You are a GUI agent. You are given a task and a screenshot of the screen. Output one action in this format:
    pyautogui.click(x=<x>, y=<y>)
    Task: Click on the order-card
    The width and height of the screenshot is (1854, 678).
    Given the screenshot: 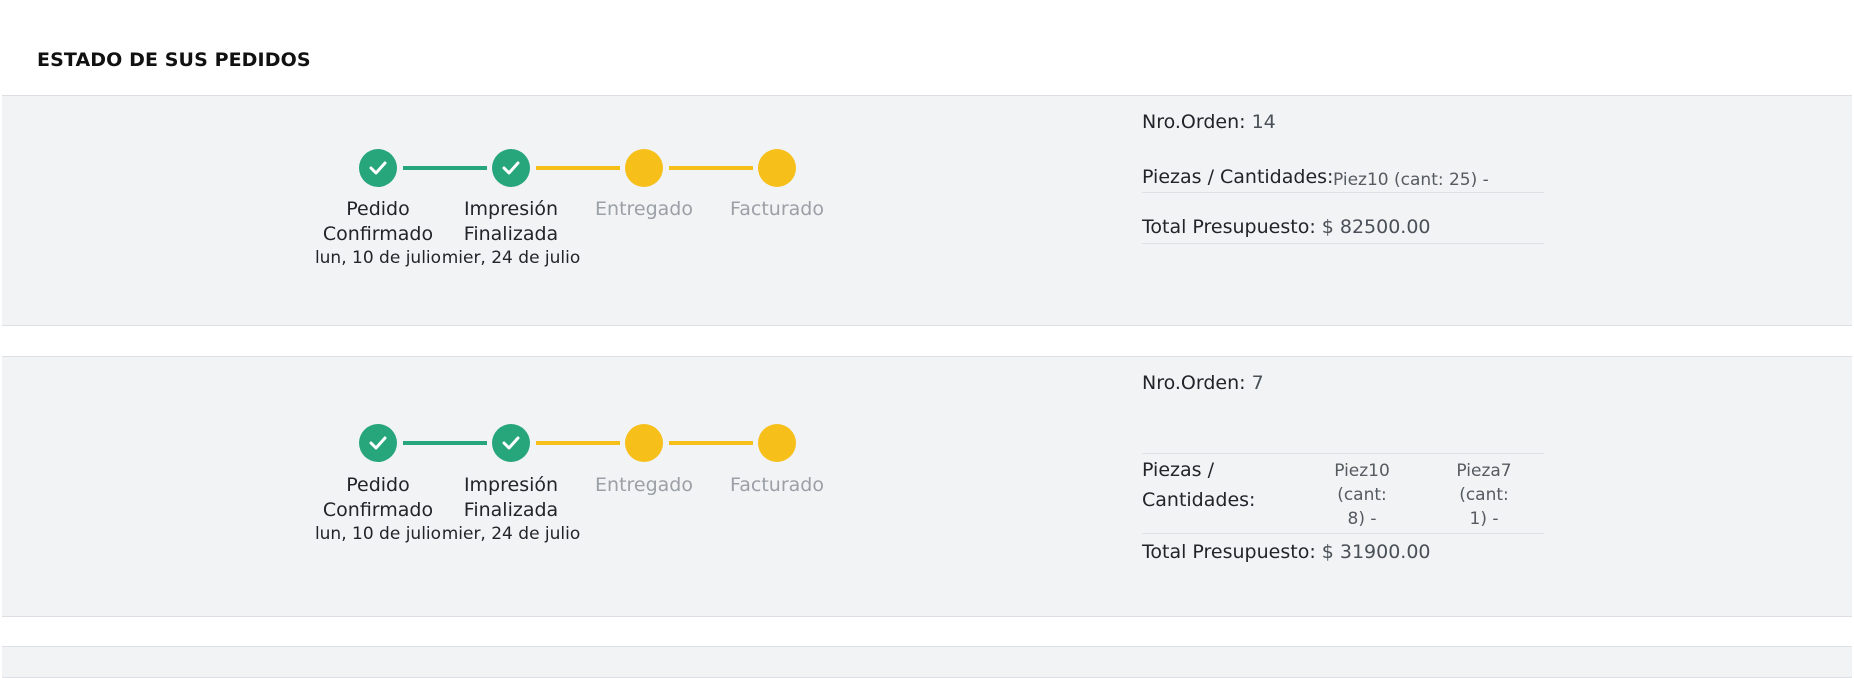 What is the action you would take?
    pyautogui.click(x=927, y=662)
    